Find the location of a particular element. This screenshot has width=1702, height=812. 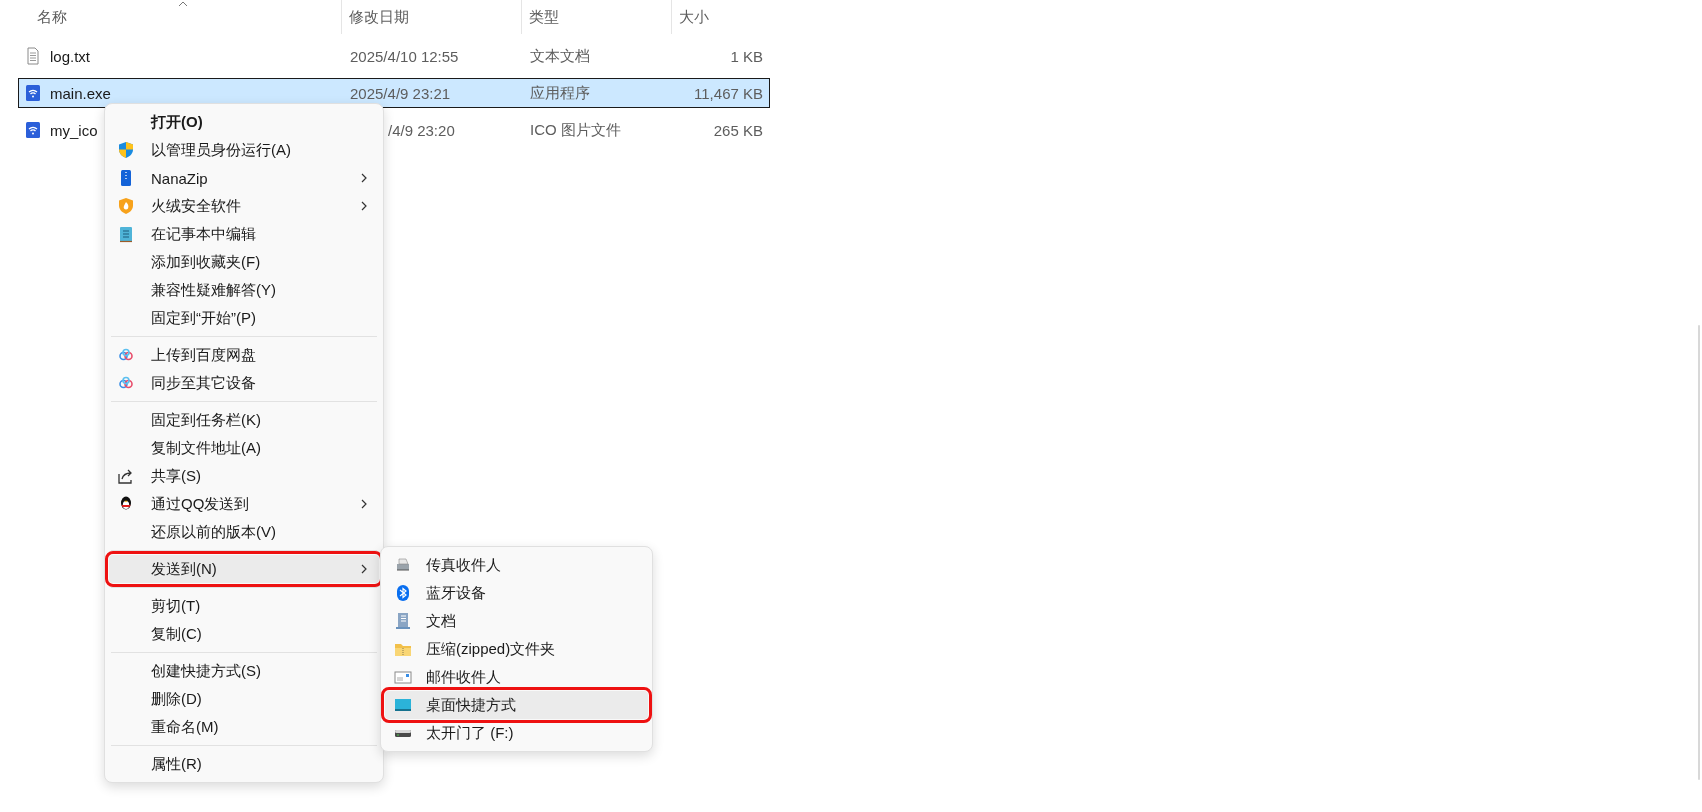

menu-item: 固定到“开始”(P) is located at coordinates (244, 318).